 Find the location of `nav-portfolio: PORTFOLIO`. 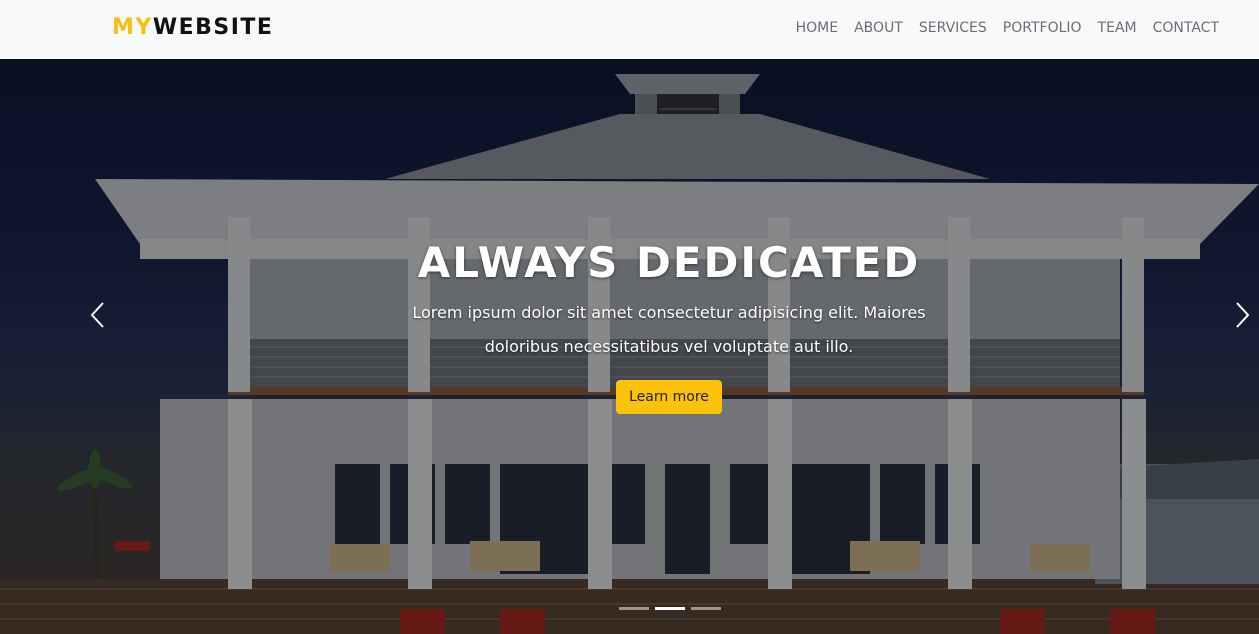

nav-portfolio: PORTFOLIO is located at coordinates (1042, 28).